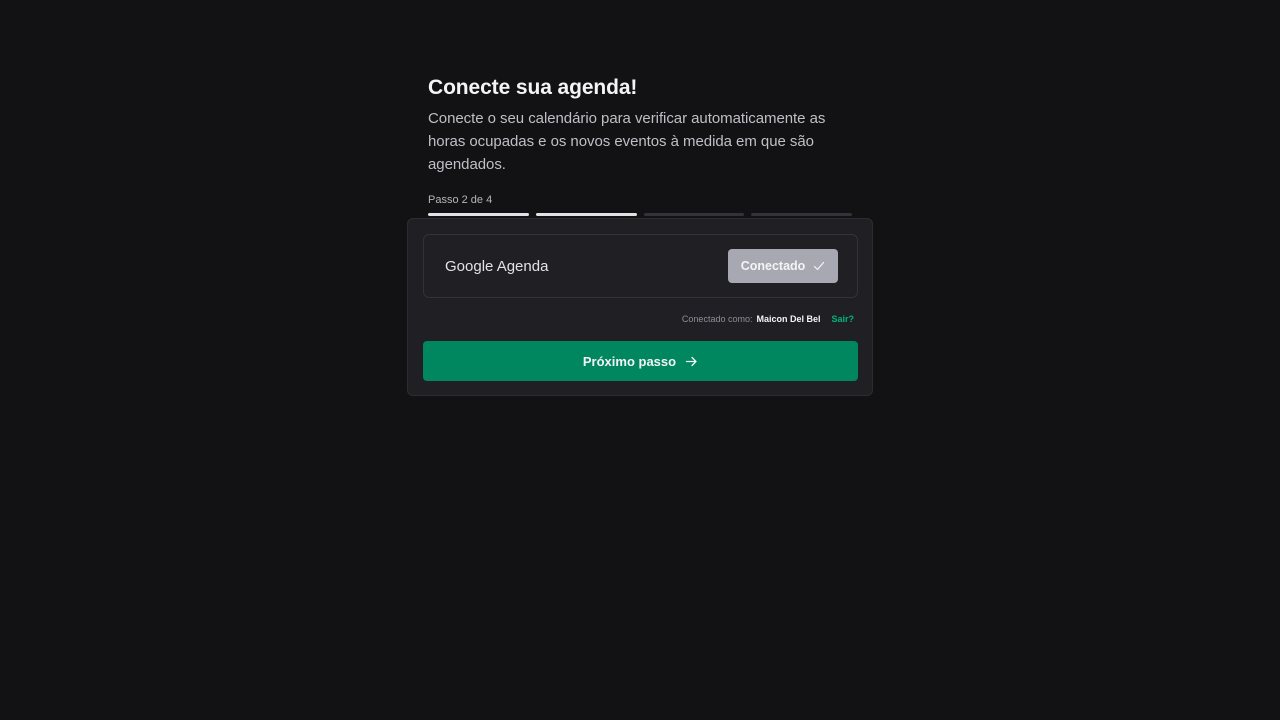 The image size is (1280, 720). I want to click on next-step-button: Próximo passo, so click(640, 361).